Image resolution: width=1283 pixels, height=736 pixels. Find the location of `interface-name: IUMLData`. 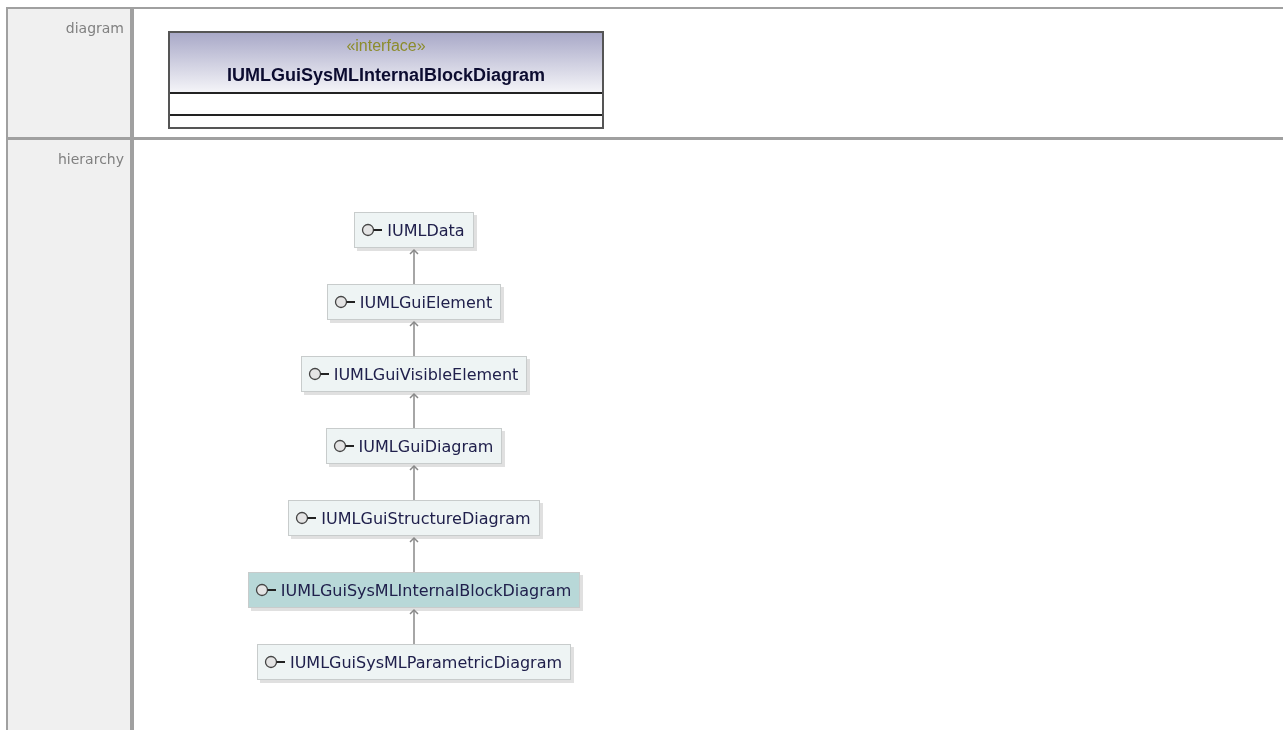

interface-name: IUMLData is located at coordinates (426, 230).